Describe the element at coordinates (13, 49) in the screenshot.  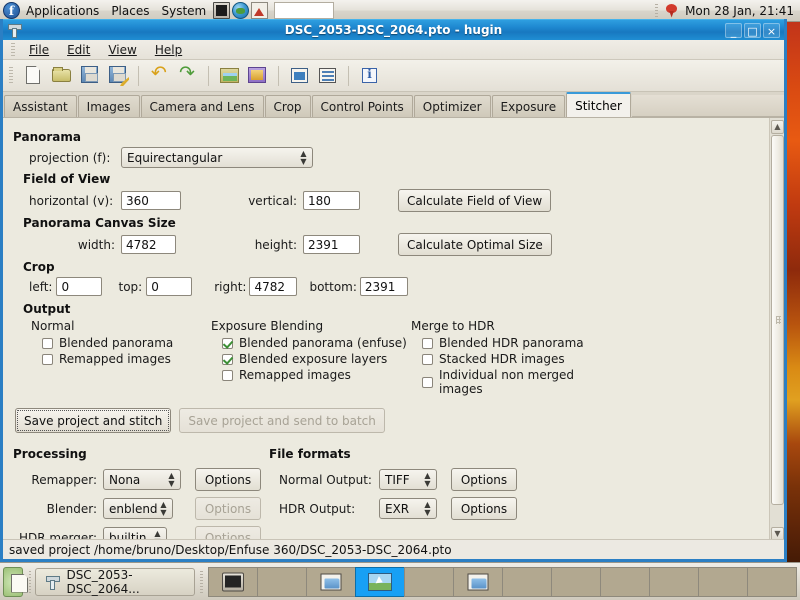
I see `menubar-grip` at that location.